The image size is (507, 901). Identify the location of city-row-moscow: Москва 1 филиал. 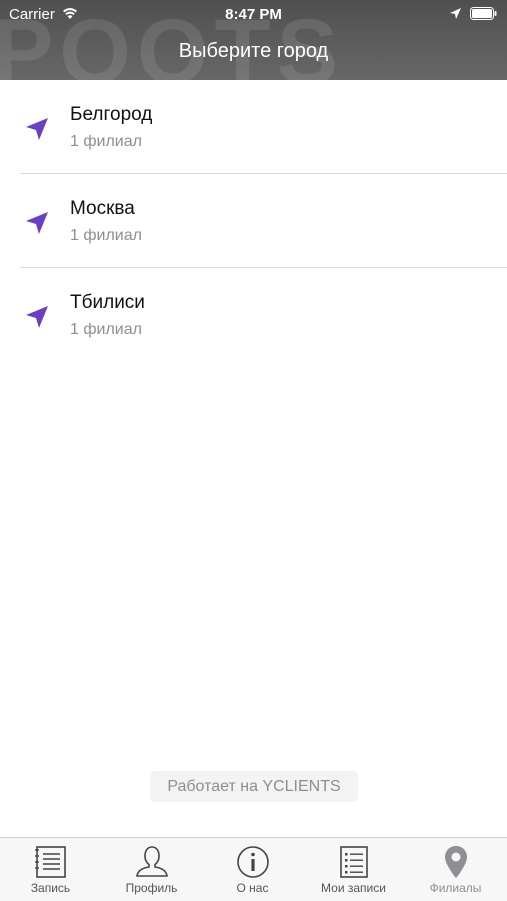
(253, 221).